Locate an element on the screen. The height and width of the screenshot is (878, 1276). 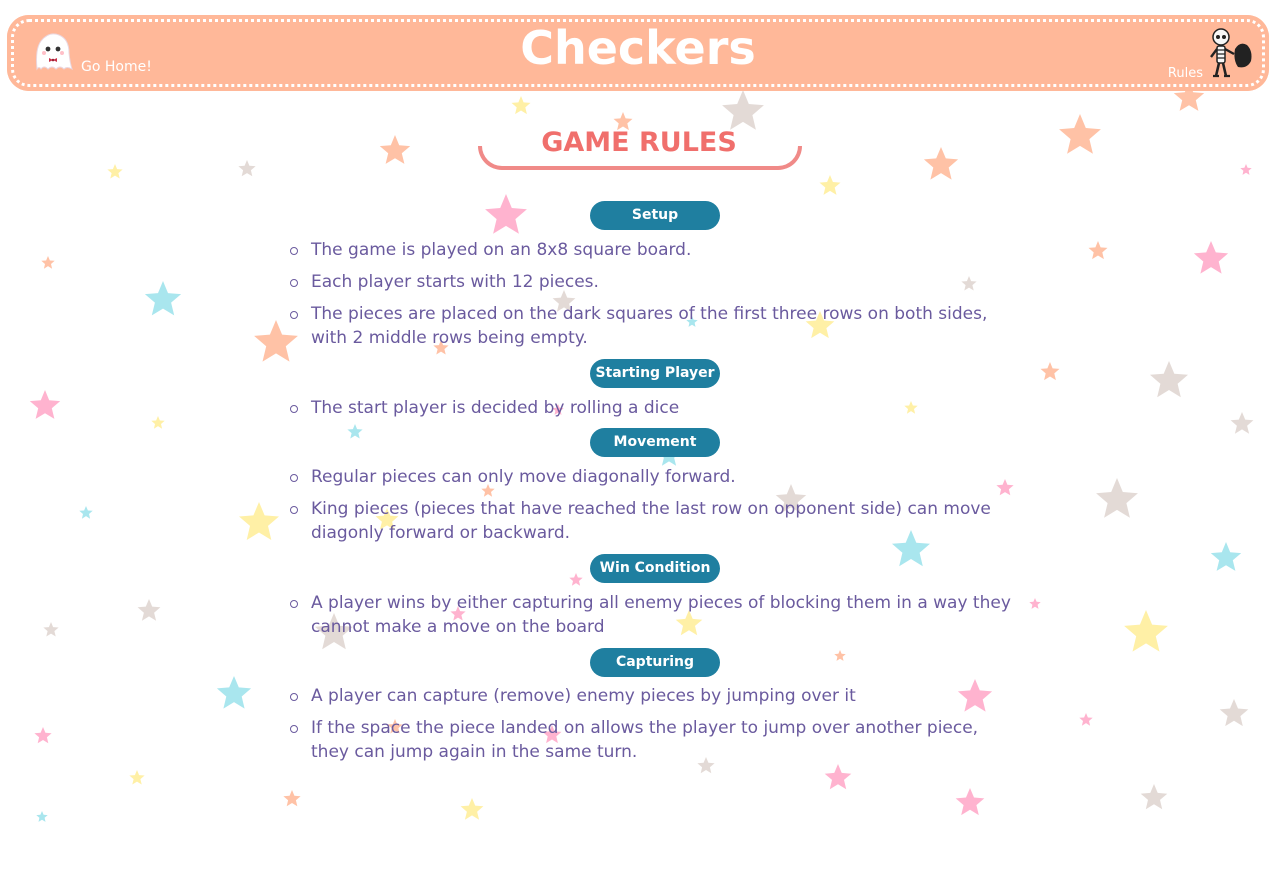
list-item: Each player starts with 12 pieces. is located at coordinates (653, 282).